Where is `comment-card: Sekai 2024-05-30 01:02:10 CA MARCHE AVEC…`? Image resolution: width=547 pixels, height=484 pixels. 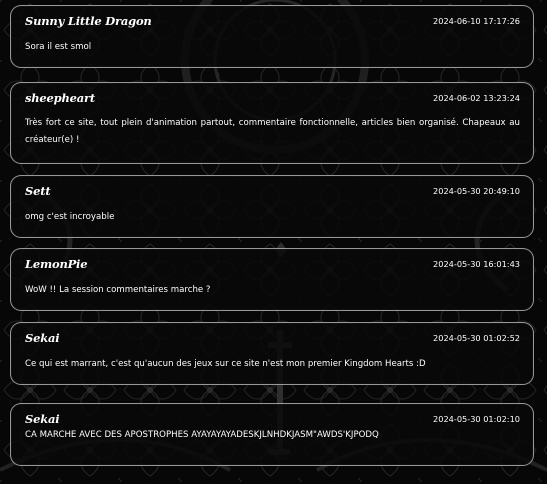
comment-card: Sekai 2024-05-30 01:02:10 CA MARCHE AVEC… is located at coordinates (272, 434).